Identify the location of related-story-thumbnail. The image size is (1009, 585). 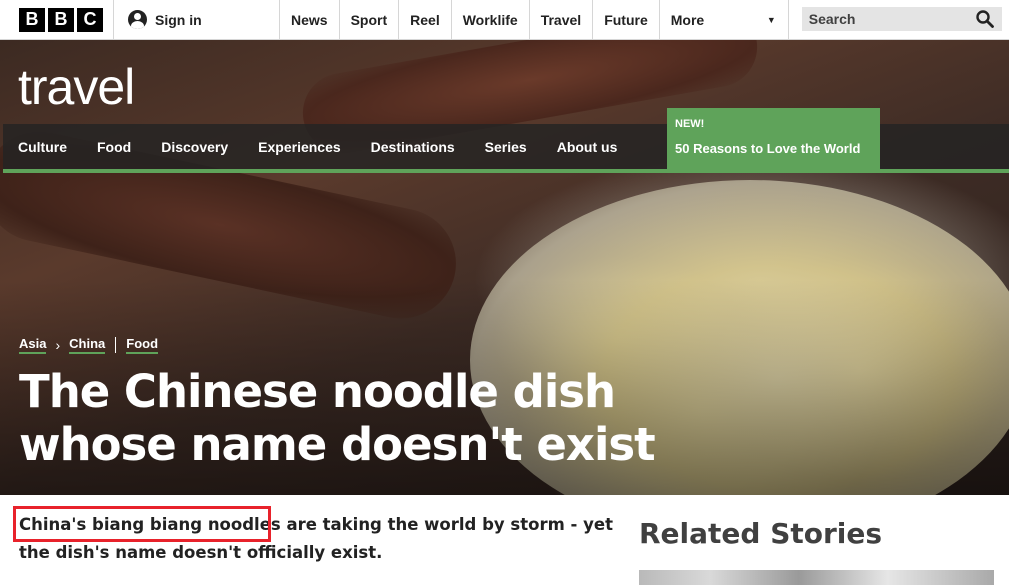
(816, 577).